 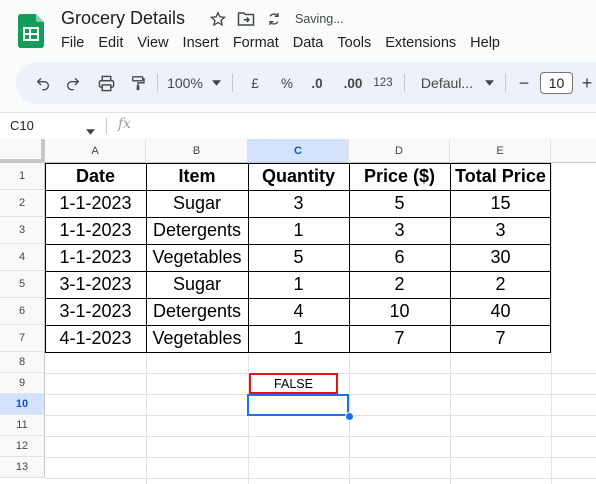 What do you see at coordinates (399, 311) in the screenshot?
I see `table-cell: 10` at bounding box center [399, 311].